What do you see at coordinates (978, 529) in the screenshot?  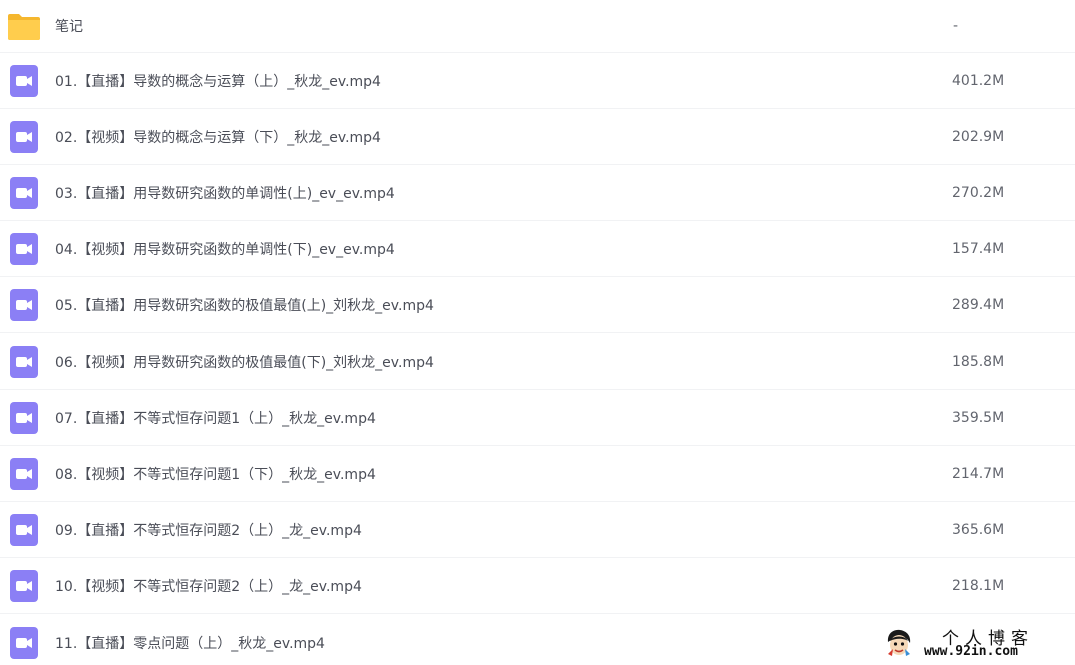 I see `file-size: 365.6M` at bounding box center [978, 529].